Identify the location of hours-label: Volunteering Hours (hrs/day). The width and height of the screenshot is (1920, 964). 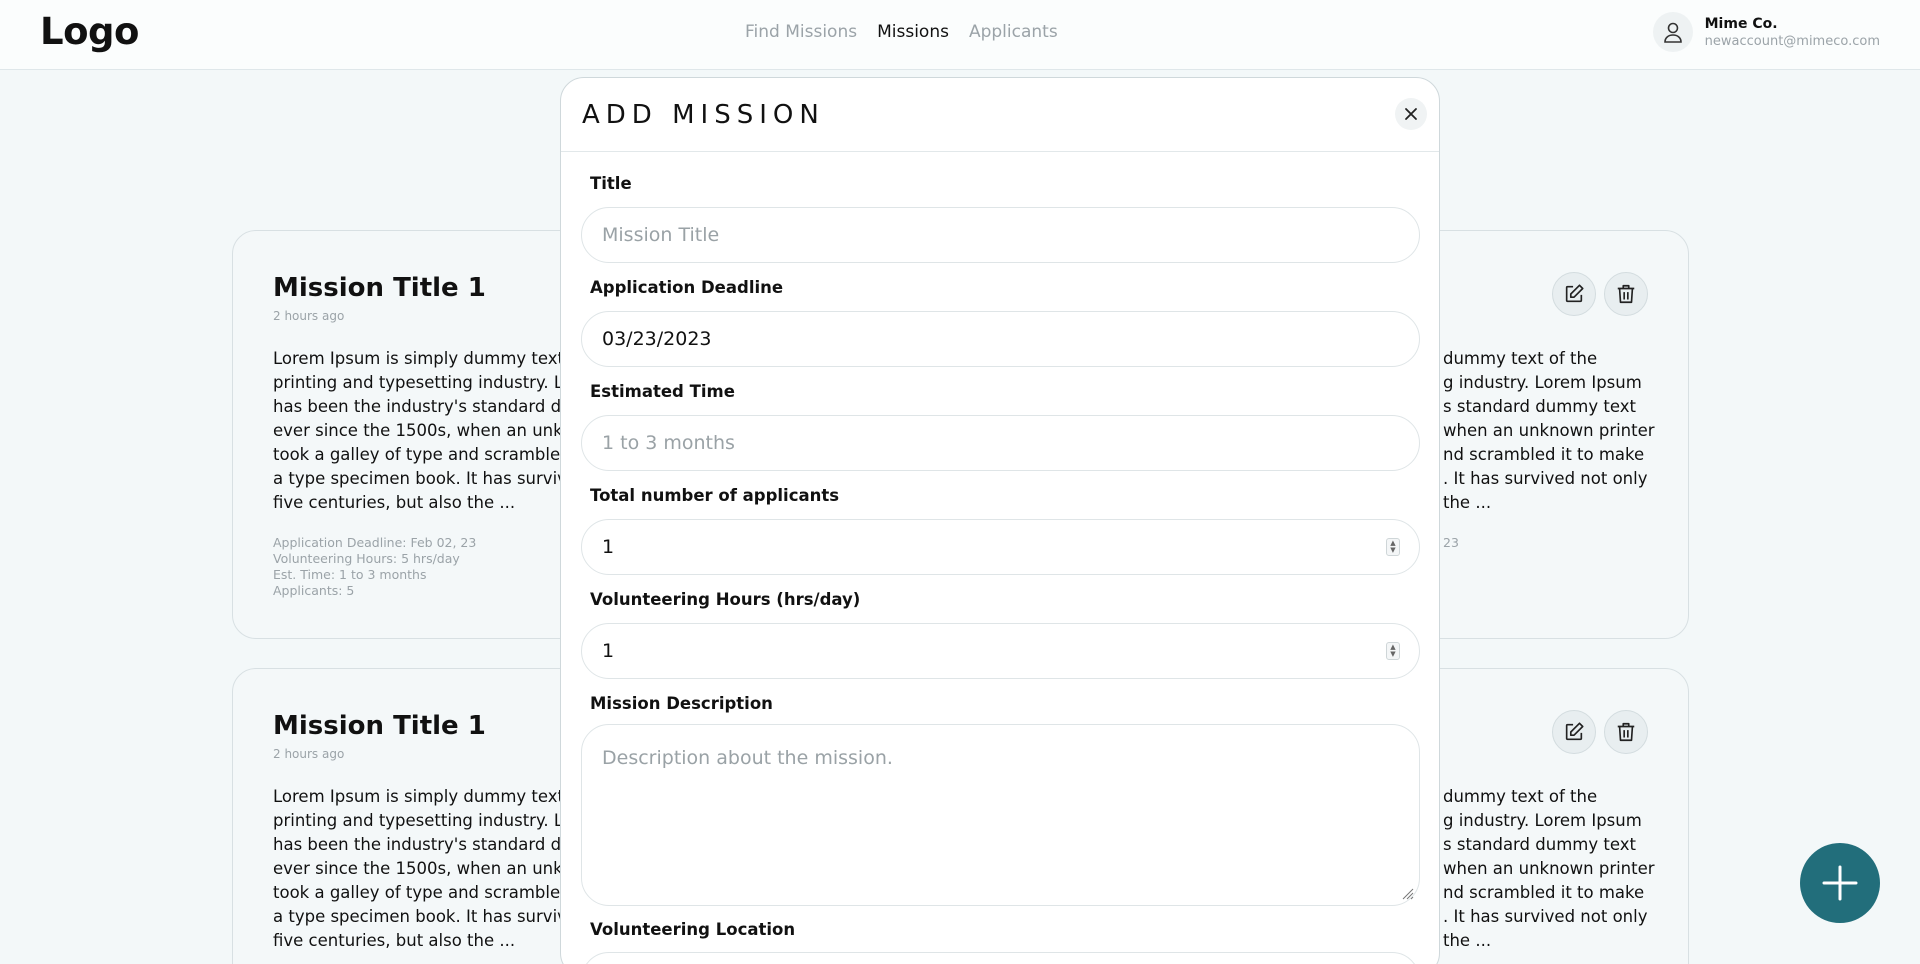
(725, 599).